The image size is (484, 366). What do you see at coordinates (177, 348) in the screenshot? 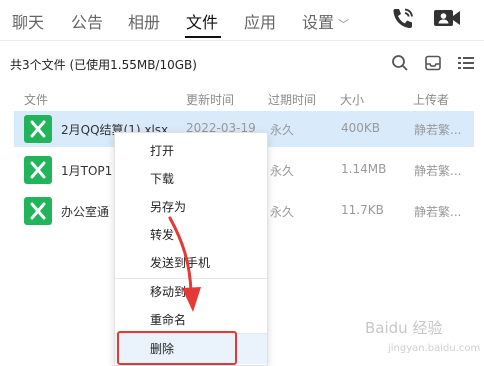
I see `annotation-highlight-box` at bounding box center [177, 348].